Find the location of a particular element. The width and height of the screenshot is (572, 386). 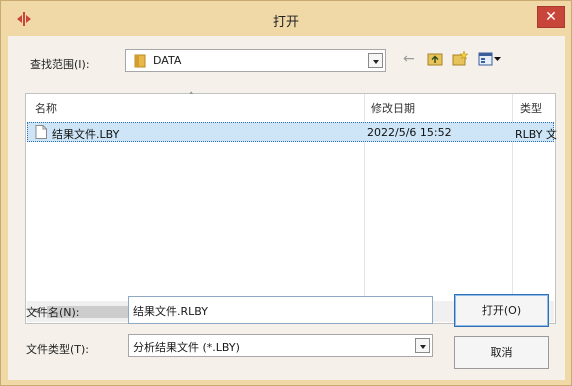

dialog-title: 打开 is located at coordinates (285, 22).